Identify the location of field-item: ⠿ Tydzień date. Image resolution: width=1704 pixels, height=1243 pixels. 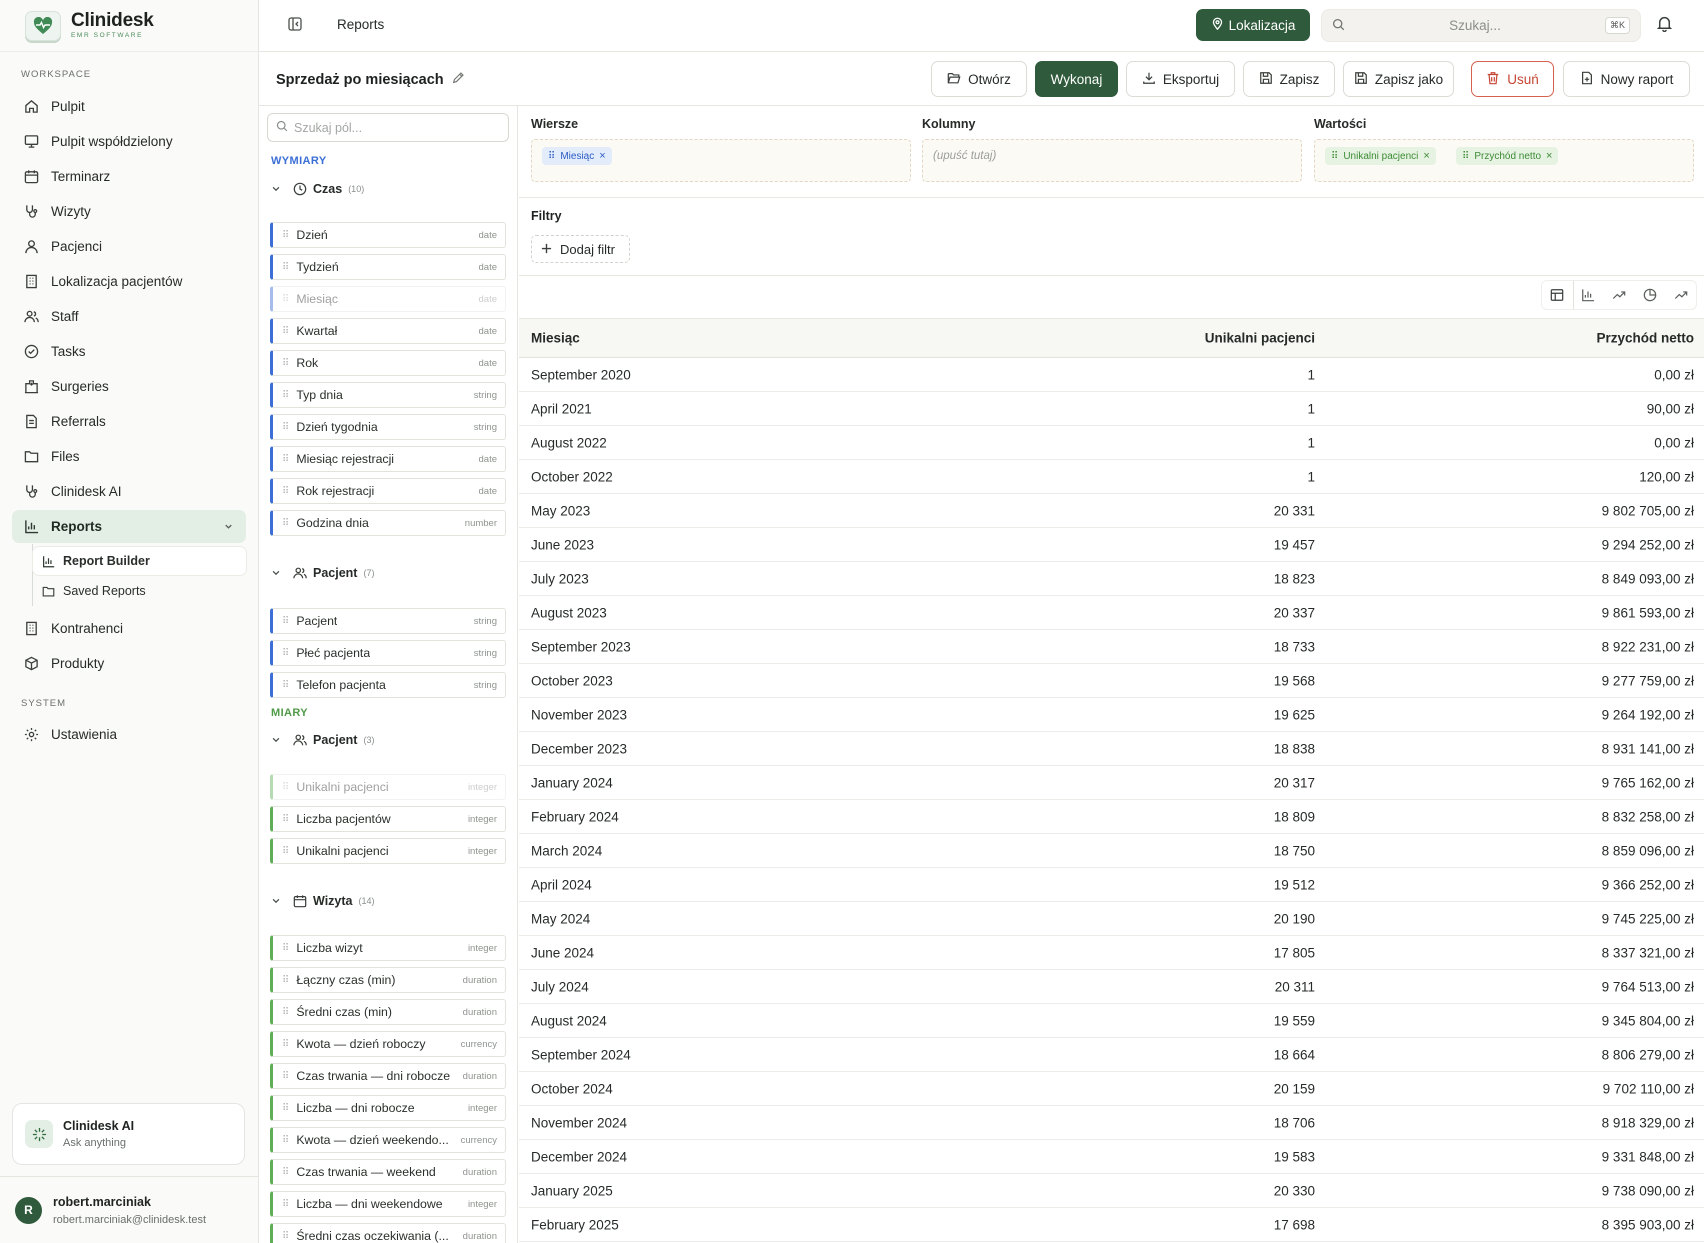
(388, 267).